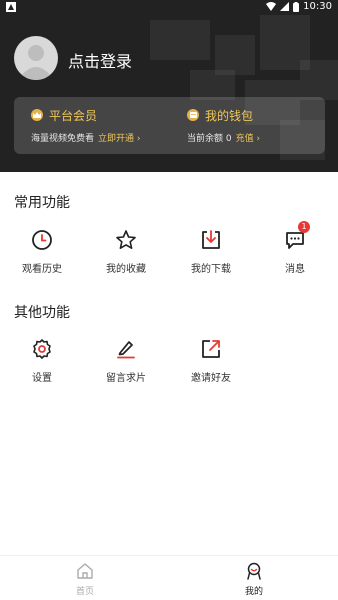 The width and height of the screenshot is (338, 600). What do you see at coordinates (126, 269) in the screenshot?
I see `favorites-label: 我的收藏` at bounding box center [126, 269].